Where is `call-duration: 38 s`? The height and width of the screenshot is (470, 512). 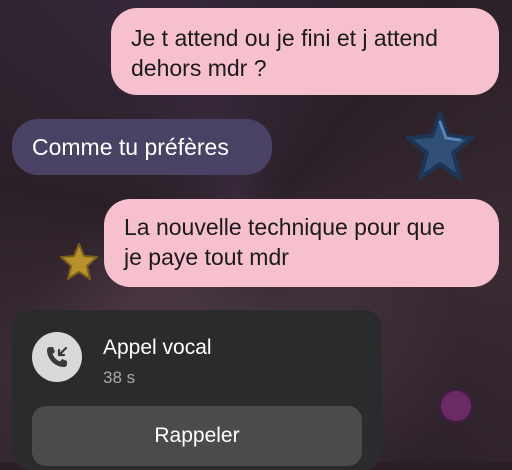 call-duration: 38 s is located at coordinates (119, 377).